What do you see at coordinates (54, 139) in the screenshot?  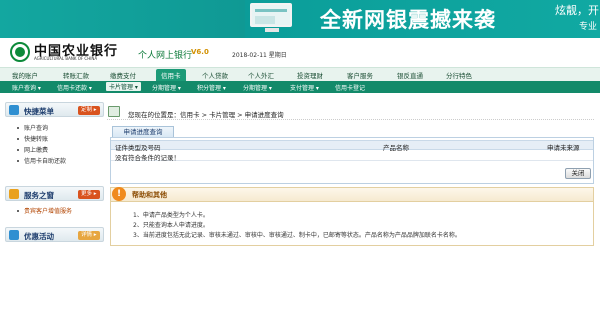 I see `sidebar-item-quick-transfer: 快捷转账` at bounding box center [54, 139].